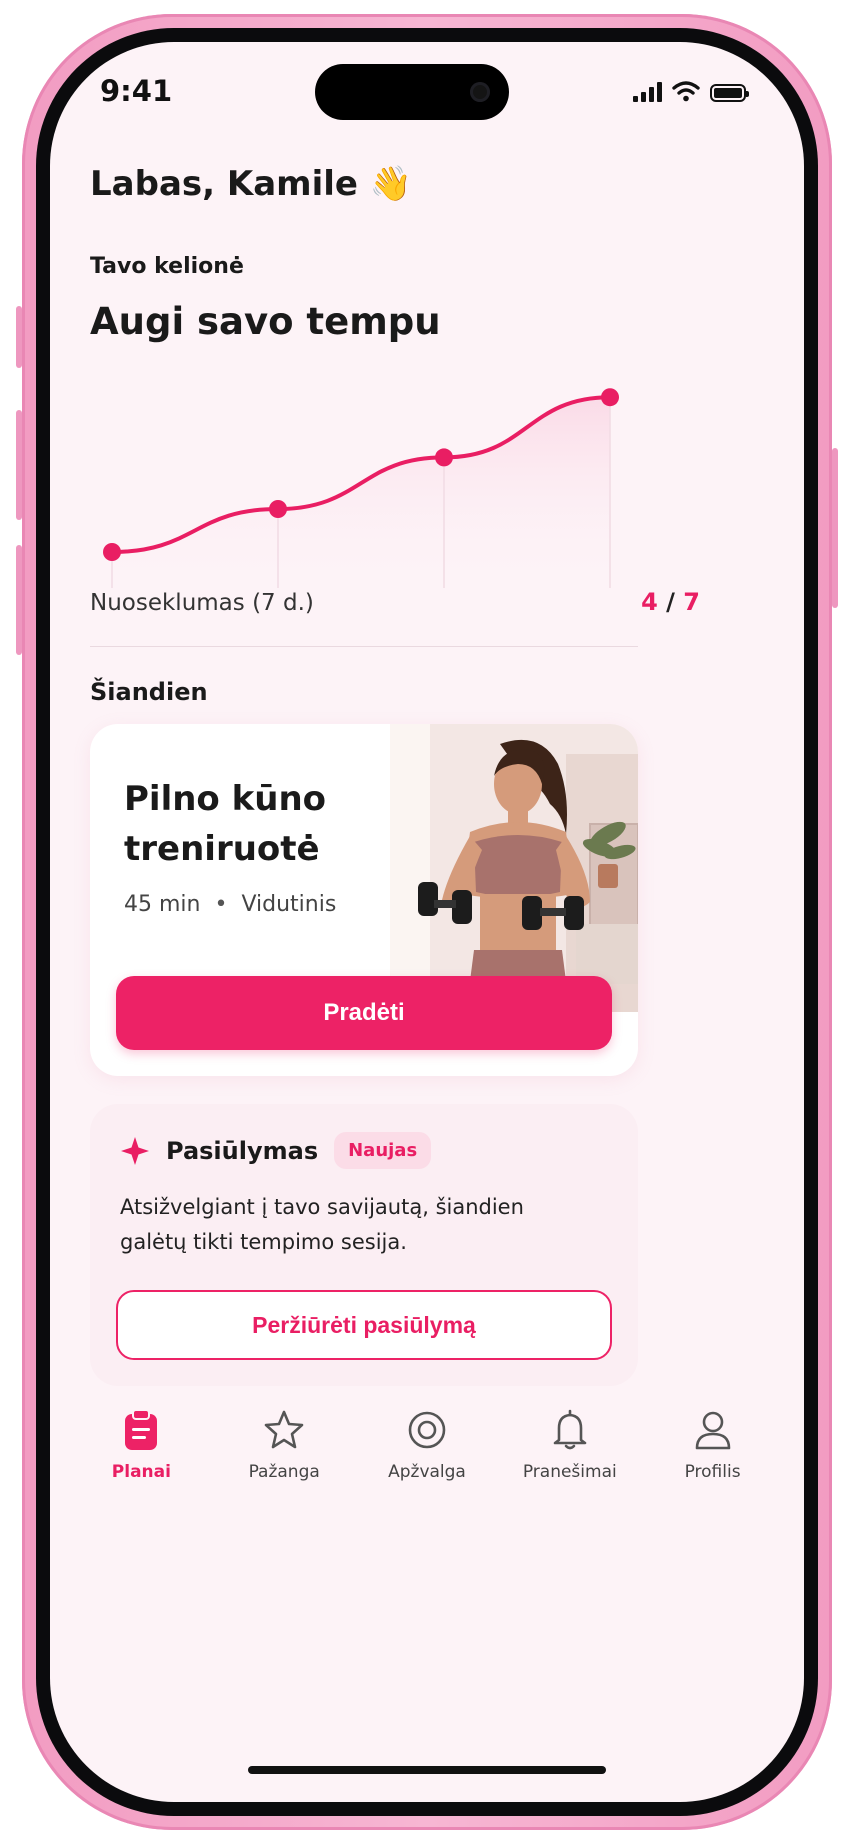  Describe the element at coordinates (225, 824) in the screenshot. I see `workout-title: Pilno kūno treniruotė` at that location.